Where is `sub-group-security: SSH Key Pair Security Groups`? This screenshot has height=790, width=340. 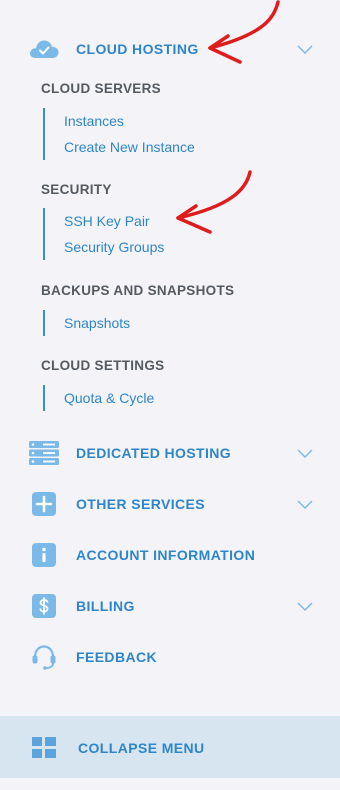
sub-group-security: SSH Key Pair Security Groups is located at coordinates (103, 234).